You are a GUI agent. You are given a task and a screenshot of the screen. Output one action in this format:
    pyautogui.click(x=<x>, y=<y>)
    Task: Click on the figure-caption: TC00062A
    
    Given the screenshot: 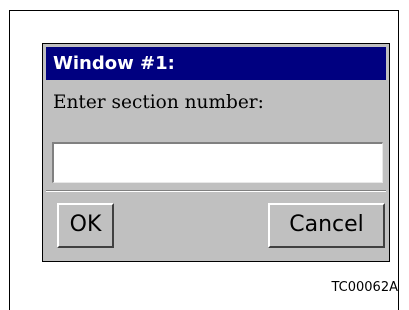 What is the action you would take?
    pyautogui.click(x=364, y=287)
    